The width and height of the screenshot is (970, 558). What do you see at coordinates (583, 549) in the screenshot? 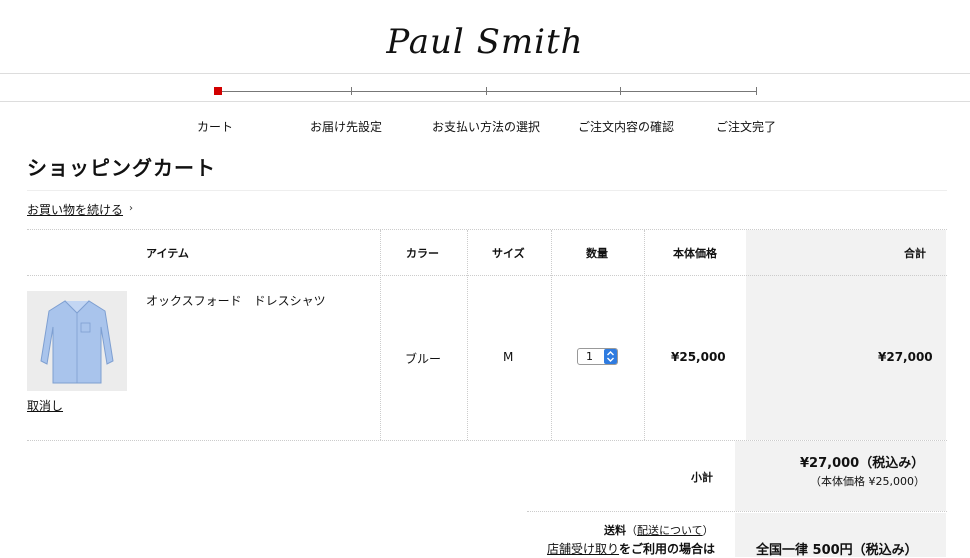
I see `store-pickup-link: 店舗受け取り` at bounding box center [583, 549].